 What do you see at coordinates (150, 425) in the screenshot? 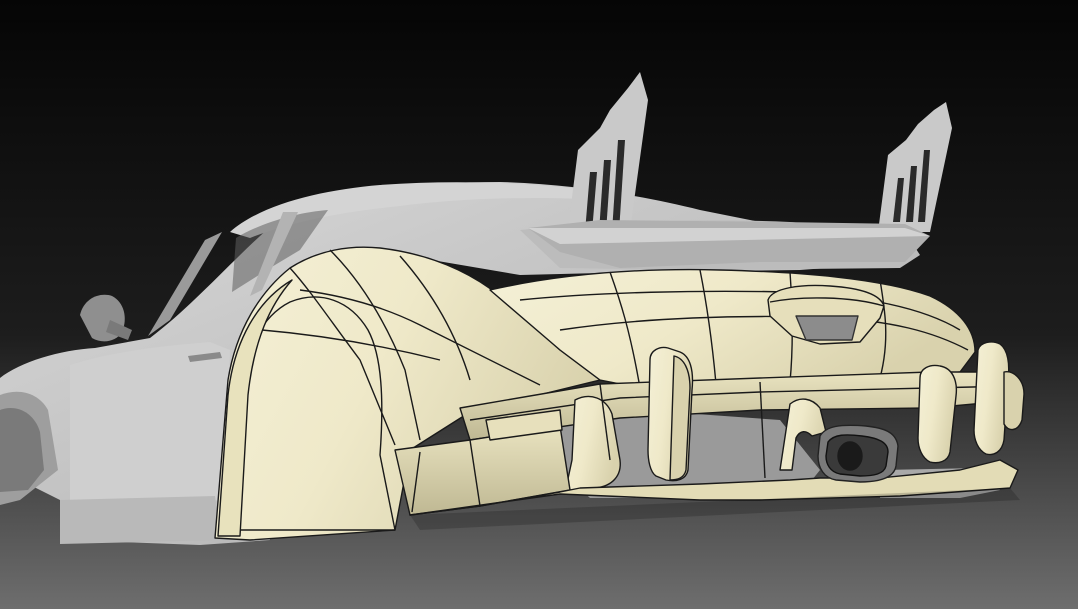
I see `scan-mesh-door` at bounding box center [150, 425].